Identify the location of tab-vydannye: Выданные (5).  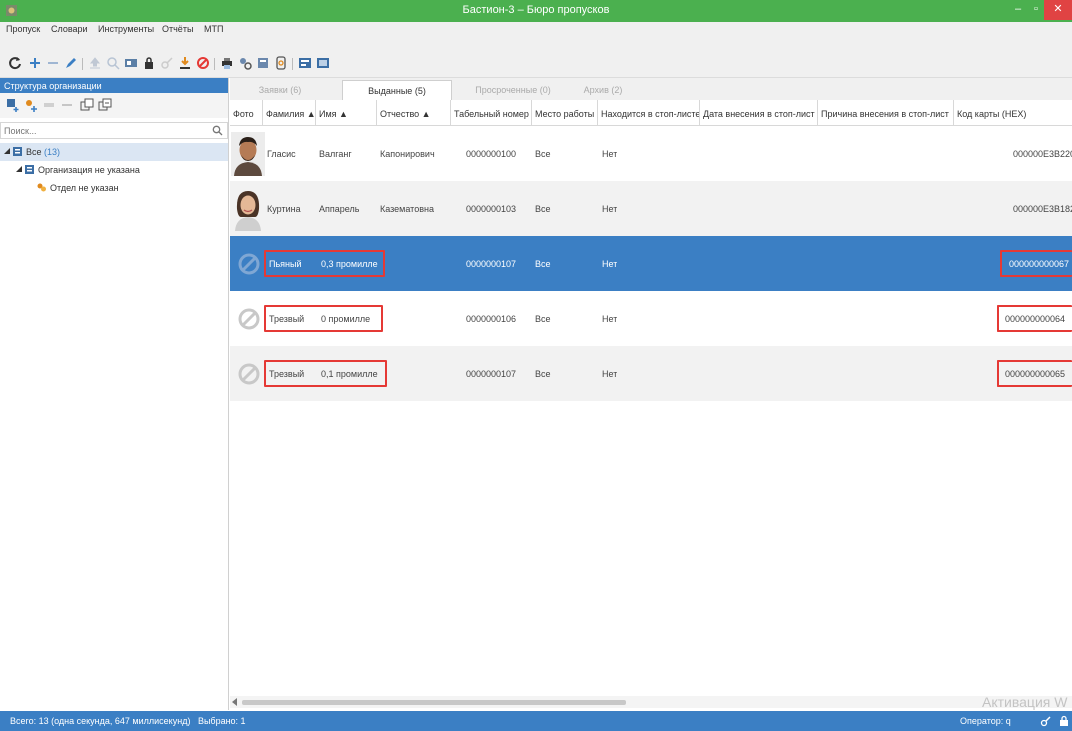
(397, 90).